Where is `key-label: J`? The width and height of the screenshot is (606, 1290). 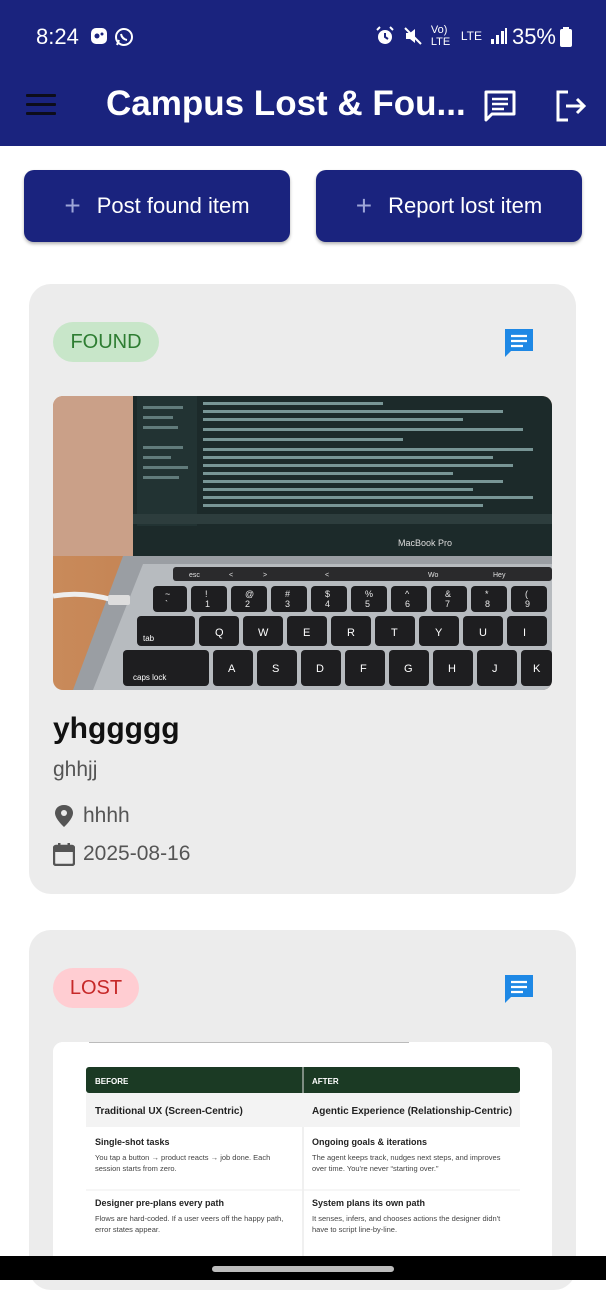 key-label: J is located at coordinates (495, 669).